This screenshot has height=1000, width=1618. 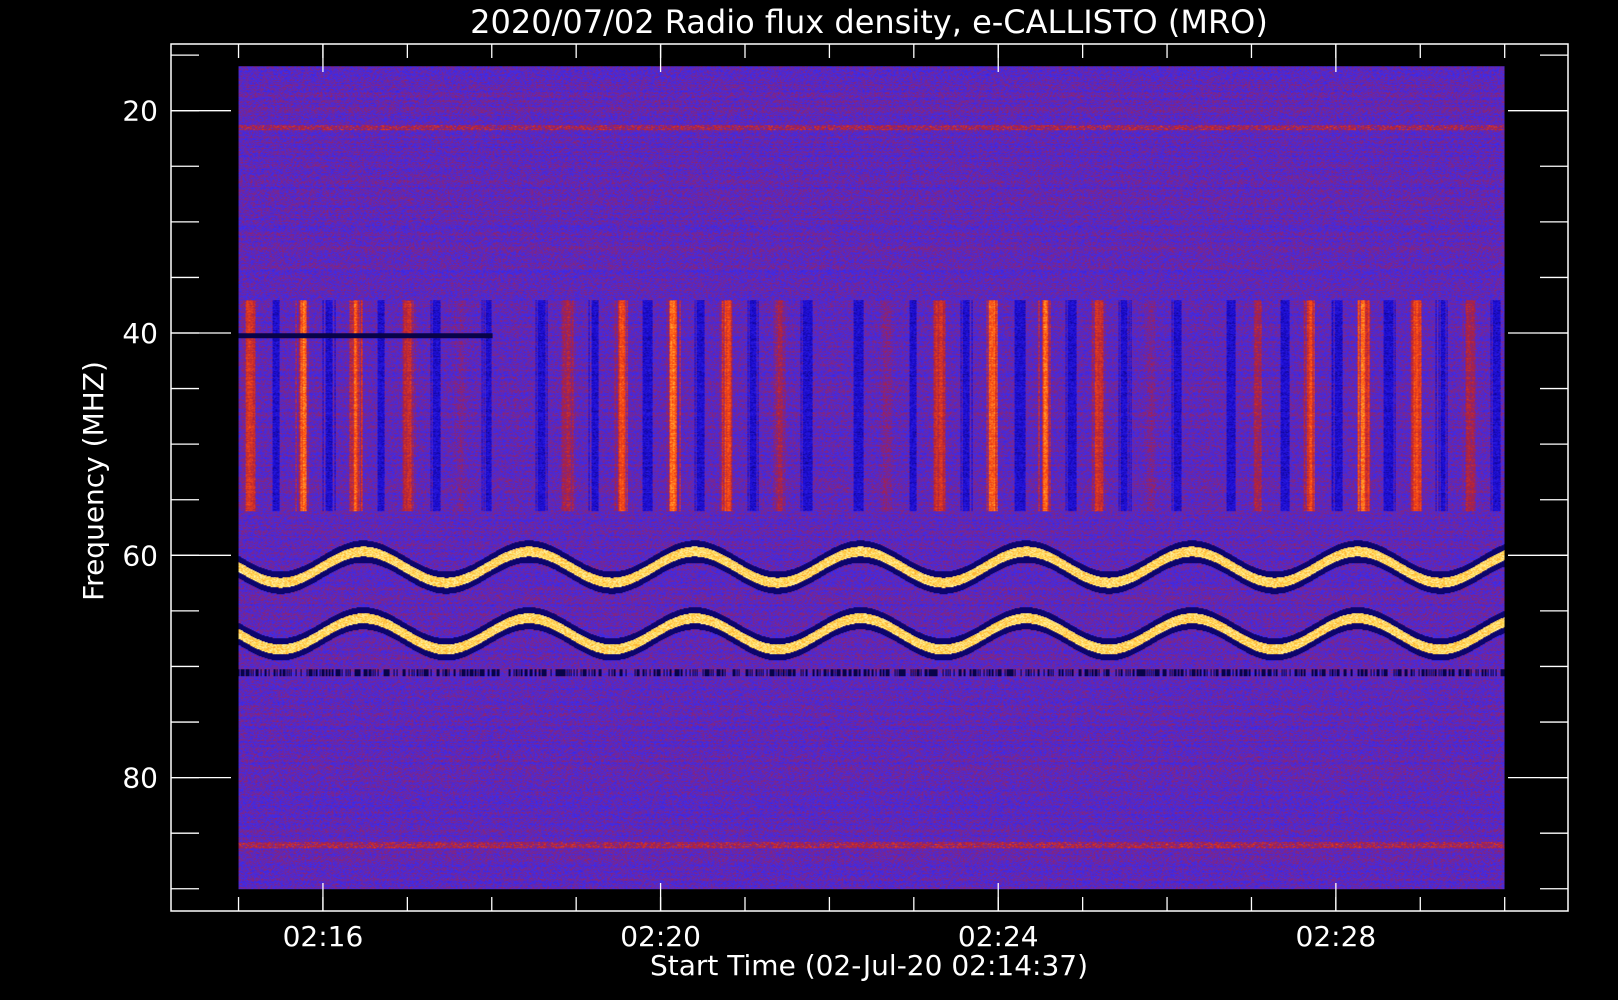 What do you see at coordinates (140, 778) in the screenshot?
I see `y-tick-label: 80` at bounding box center [140, 778].